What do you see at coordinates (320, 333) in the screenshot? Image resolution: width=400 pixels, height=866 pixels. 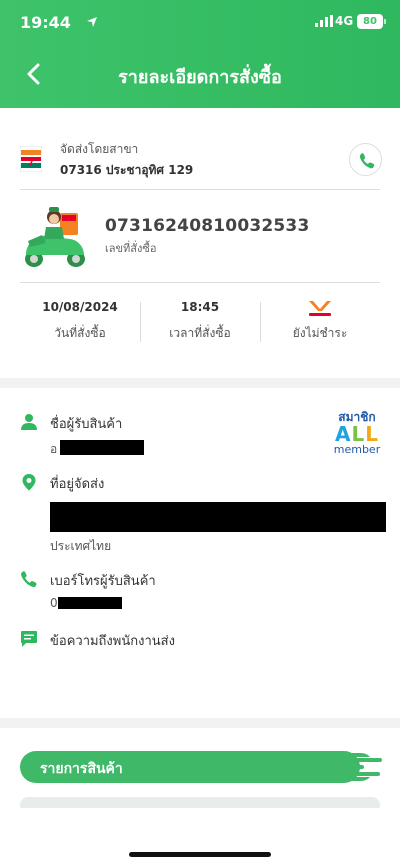 I see `payment-status-label: ยังไม่ชำระ` at bounding box center [320, 333].